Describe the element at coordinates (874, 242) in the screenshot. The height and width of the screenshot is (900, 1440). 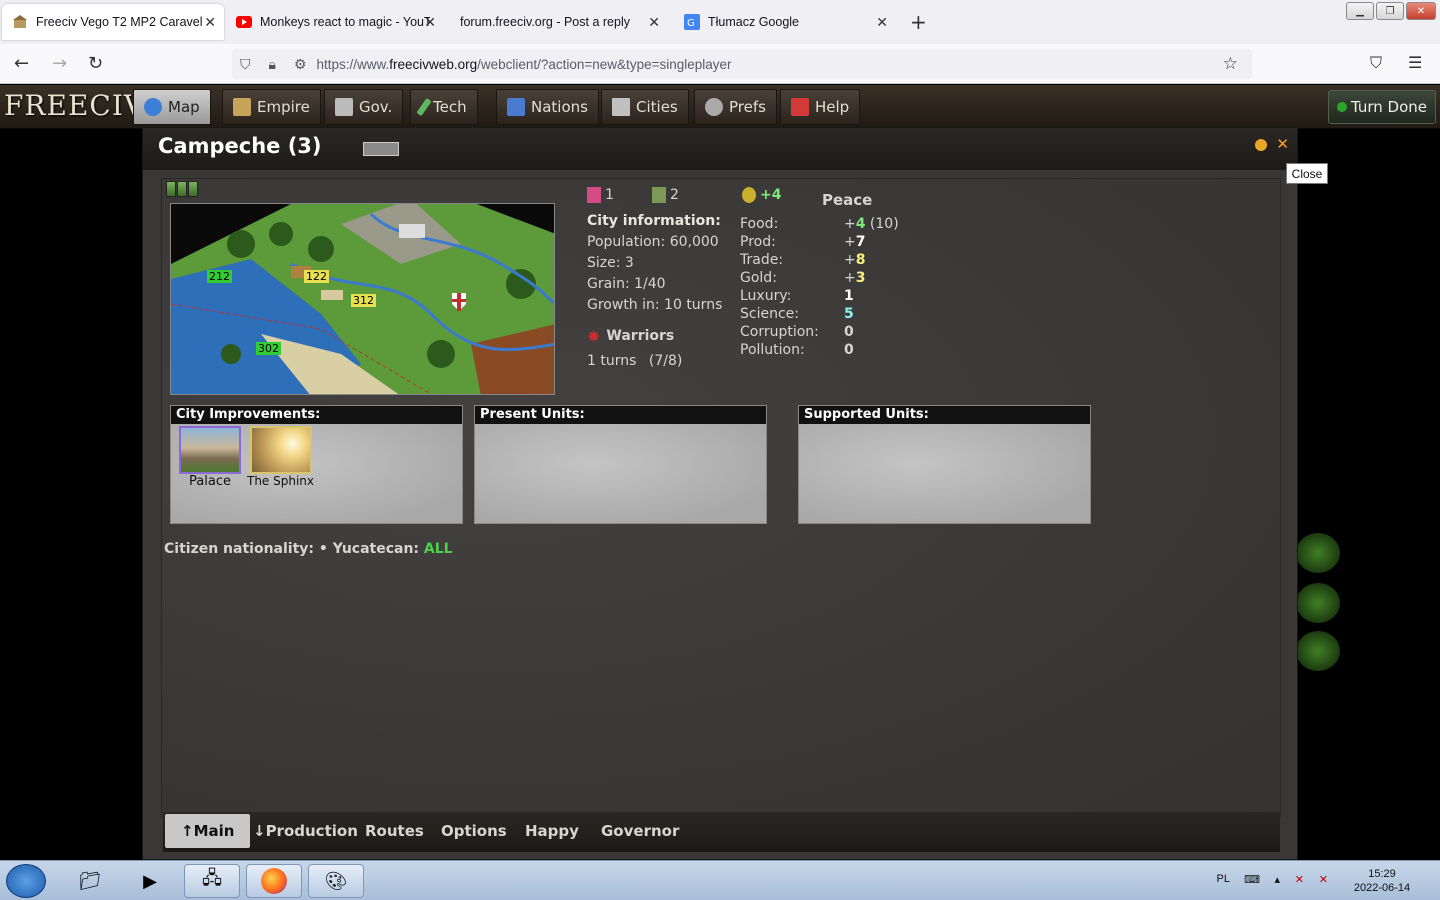
I see `stat-value: +7` at that location.